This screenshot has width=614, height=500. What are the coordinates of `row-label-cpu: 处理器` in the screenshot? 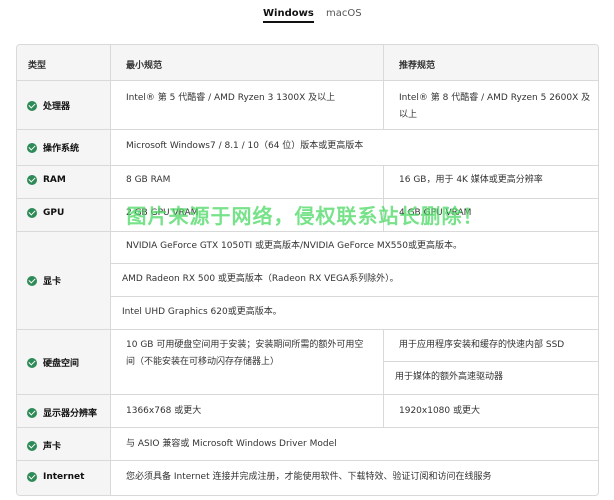 It's located at (48, 105).